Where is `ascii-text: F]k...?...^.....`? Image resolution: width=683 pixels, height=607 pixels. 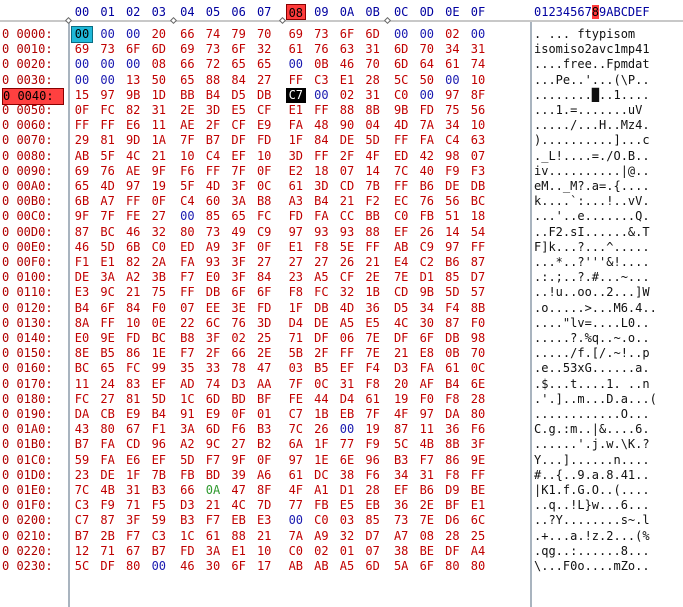
ascii-text: F]k...?...^..... is located at coordinates (592, 247).